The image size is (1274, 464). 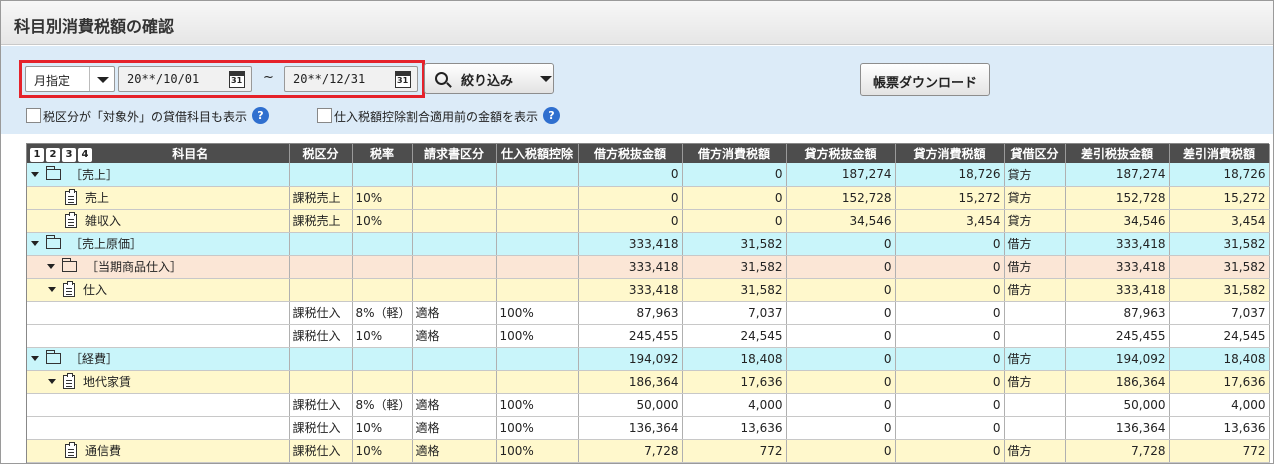 I want to click on cell-net-ex: 333,418, so click(x=1117, y=290).